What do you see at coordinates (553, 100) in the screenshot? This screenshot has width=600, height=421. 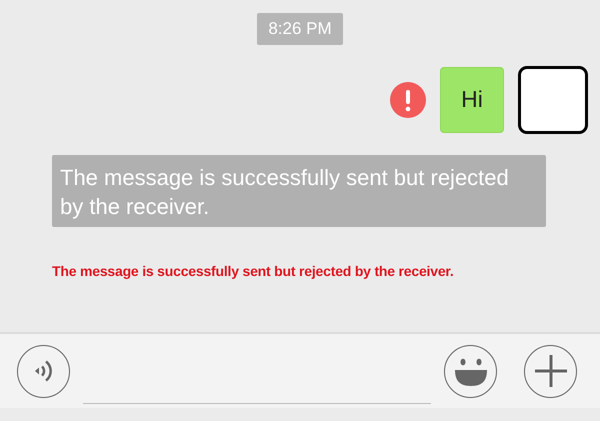 I see `avatar` at bounding box center [553, 100].